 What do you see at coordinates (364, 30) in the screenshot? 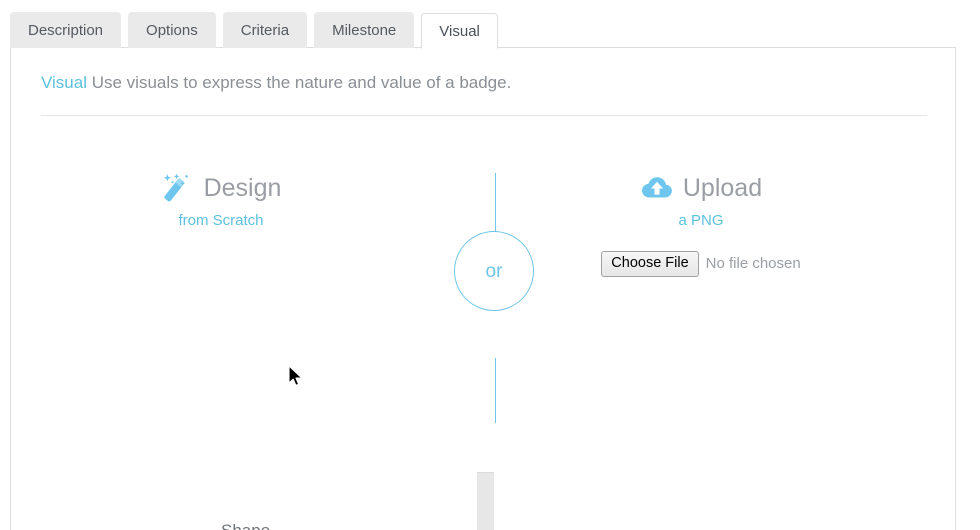
I see `tab-milestone: Milestone` at bounding box center [364, 30].